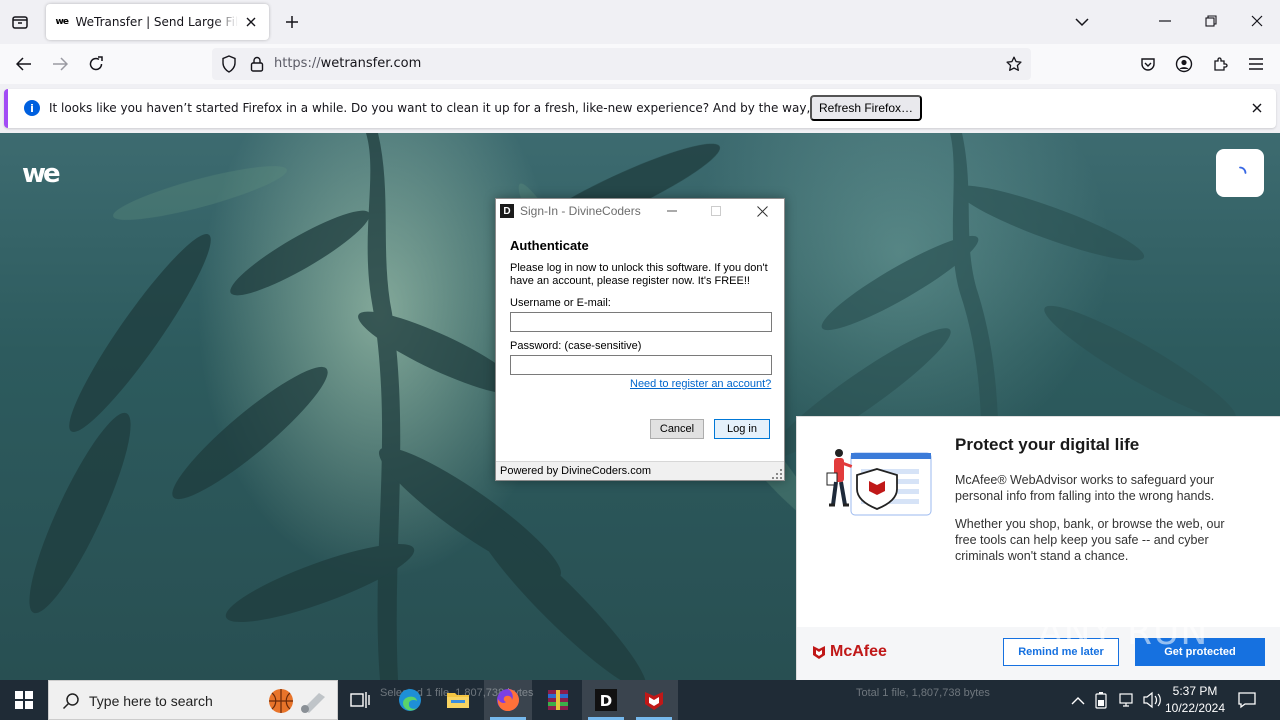 The height and width of the screenshot is (720, 1280). I want to click on navigation-toolbar: https://wetransfer.com, so click(640, 64).